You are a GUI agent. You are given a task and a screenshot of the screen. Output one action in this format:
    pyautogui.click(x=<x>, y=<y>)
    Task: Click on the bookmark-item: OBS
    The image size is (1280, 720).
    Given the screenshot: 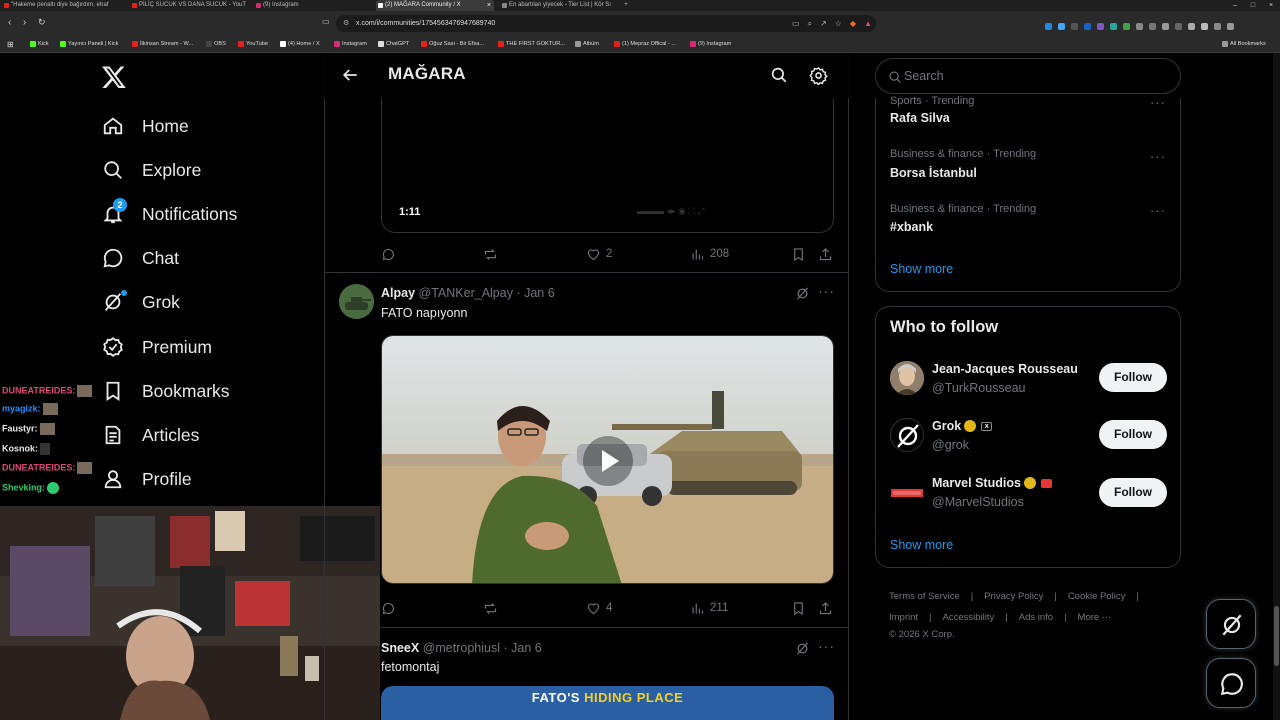 What is the action you would take?
    pyautogui.click(x=216, y=44)
    